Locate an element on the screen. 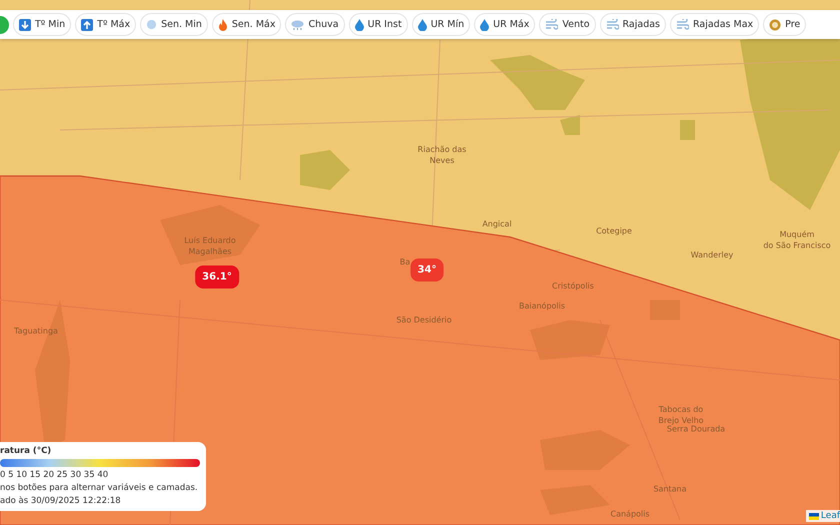 The image size is (840, 525). flag-icon is located at coordinates (813, 516).